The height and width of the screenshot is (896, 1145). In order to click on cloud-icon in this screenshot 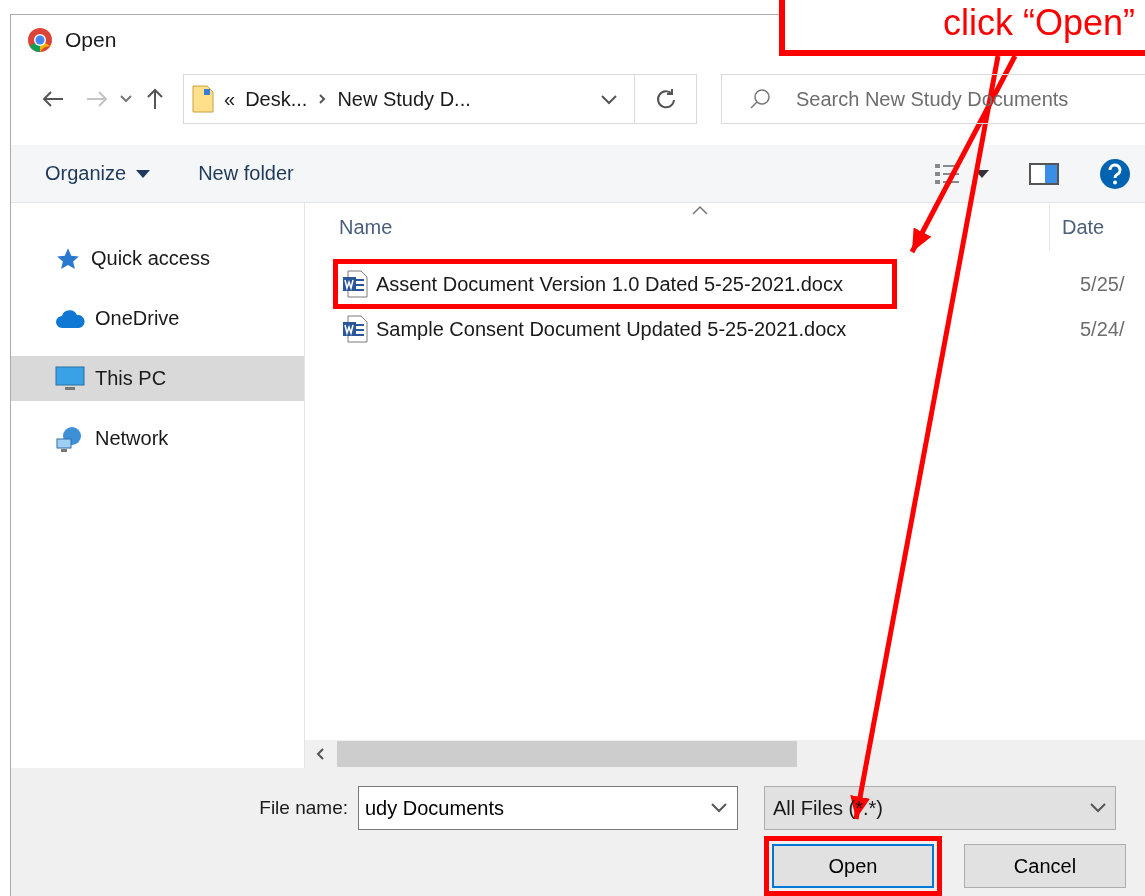, I will do `click(70, 318)`.